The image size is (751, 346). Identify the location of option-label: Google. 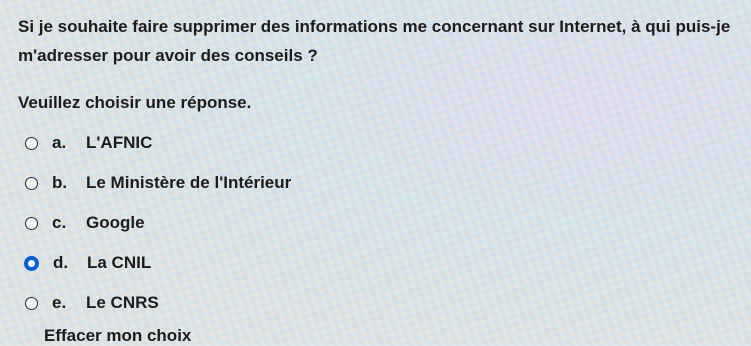
(115, 222).